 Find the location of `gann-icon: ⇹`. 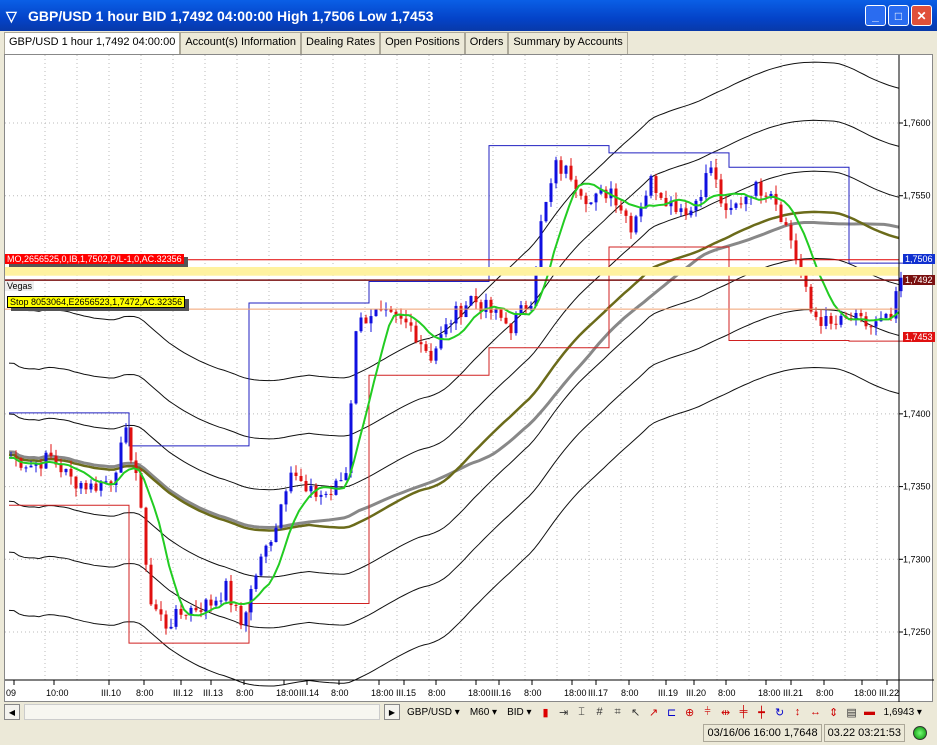

gann-icon: ⇹ is located at coordinates (726, 712).